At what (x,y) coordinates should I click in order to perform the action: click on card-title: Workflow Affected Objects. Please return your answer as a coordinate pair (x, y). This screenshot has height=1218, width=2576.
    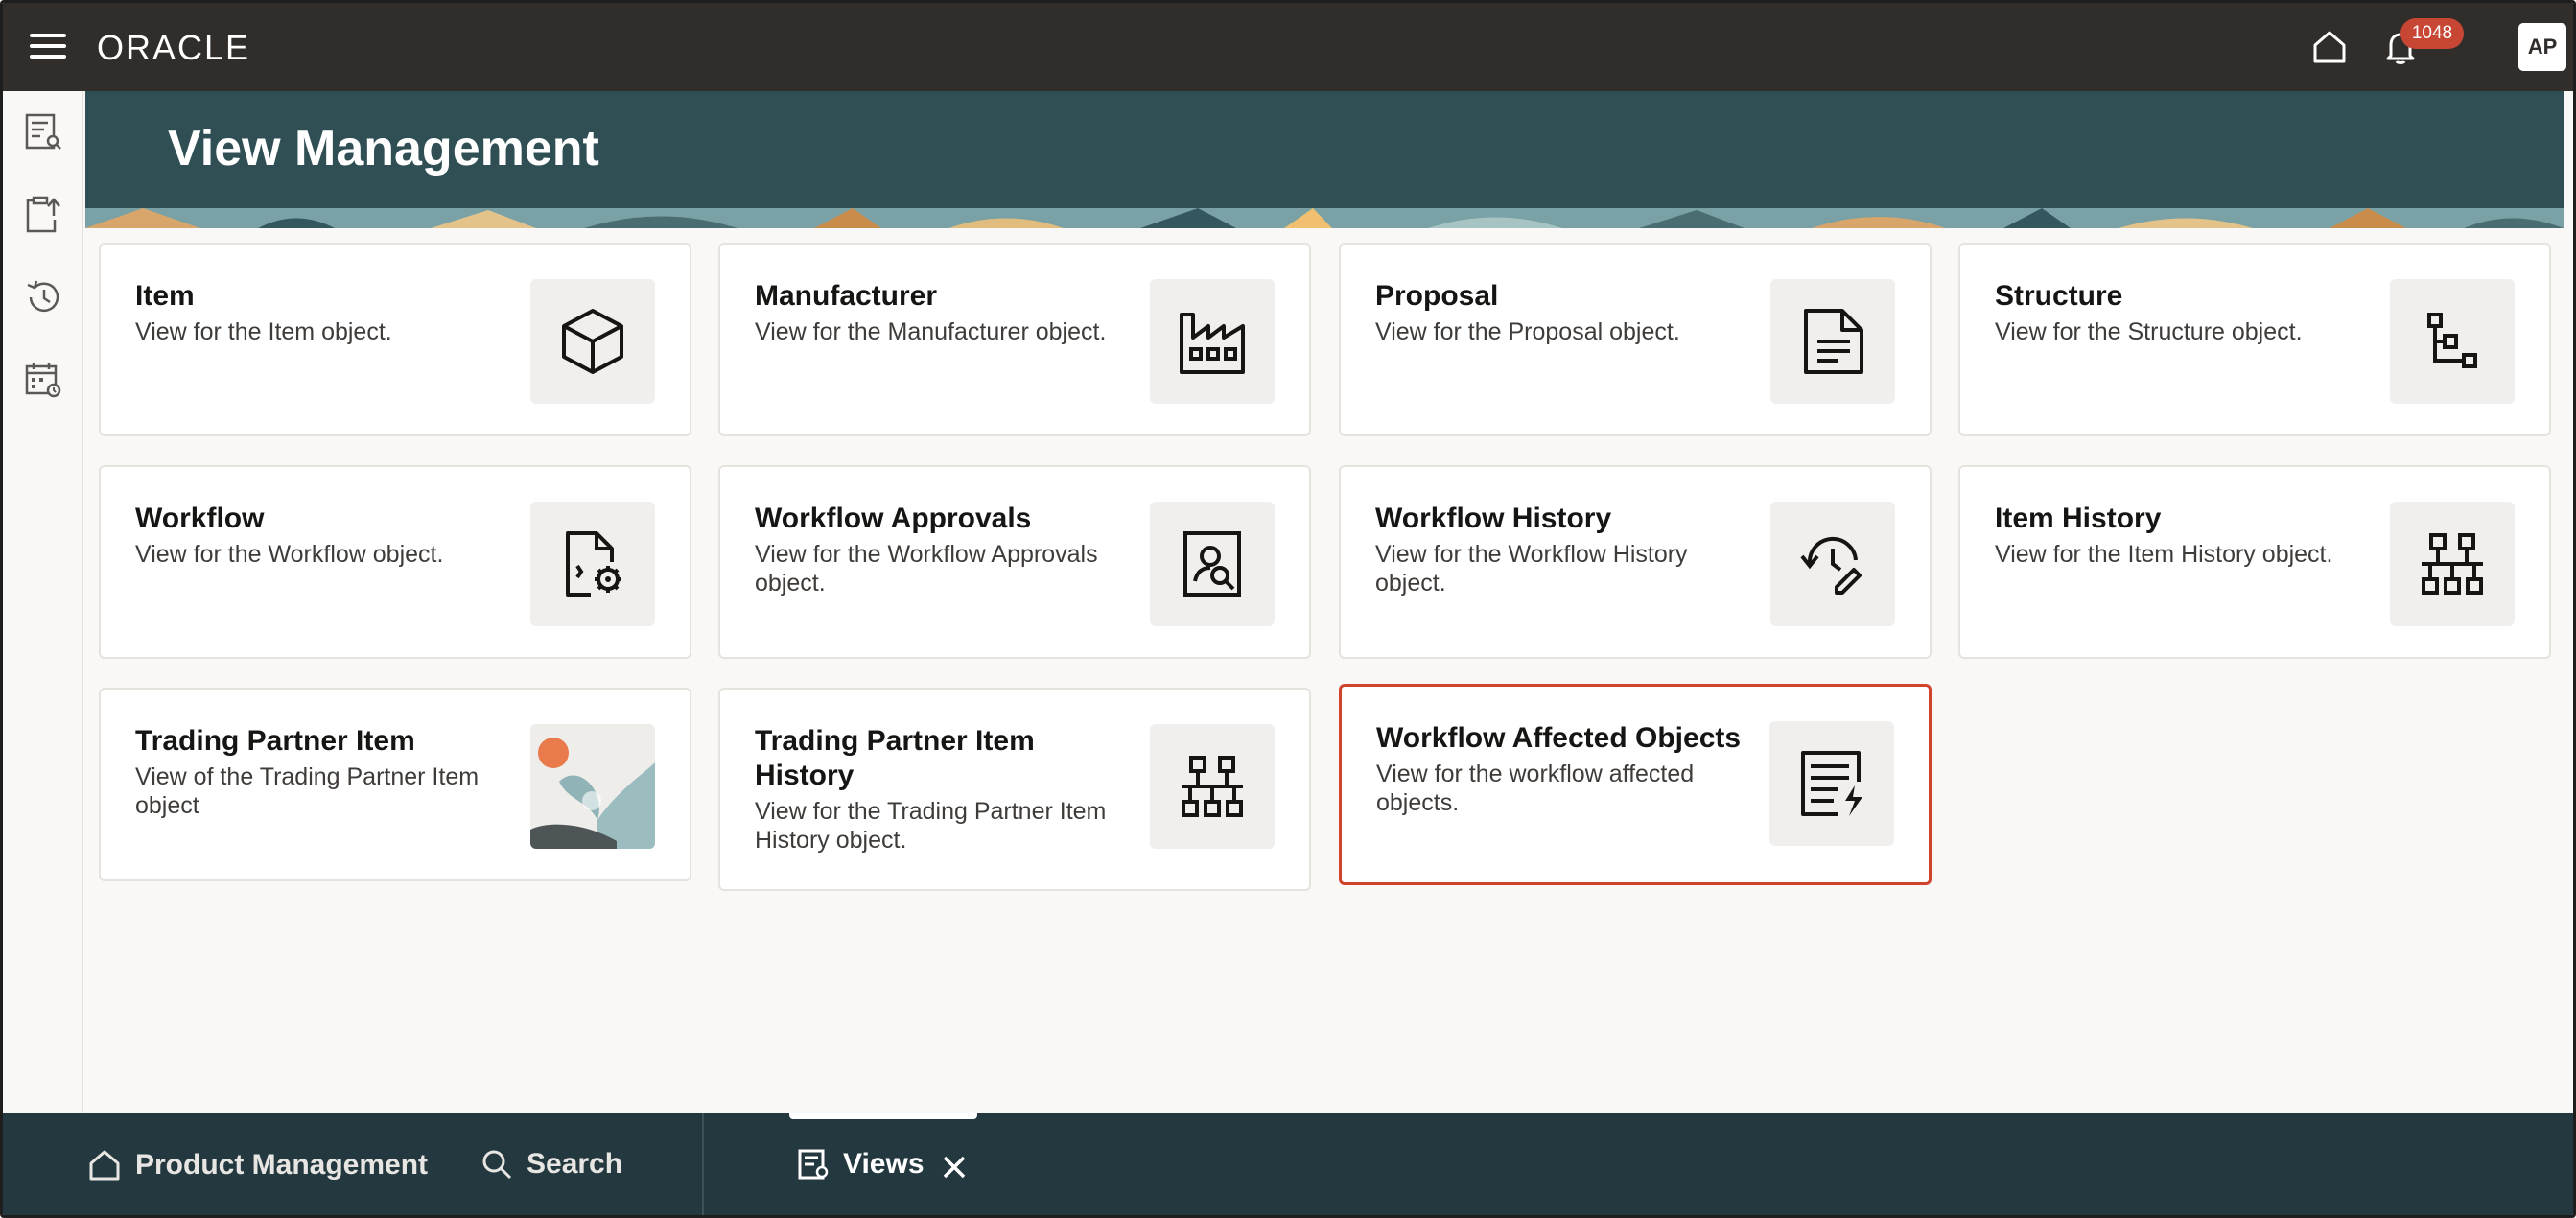
    Looking at the image, I should click on (1559, 738).